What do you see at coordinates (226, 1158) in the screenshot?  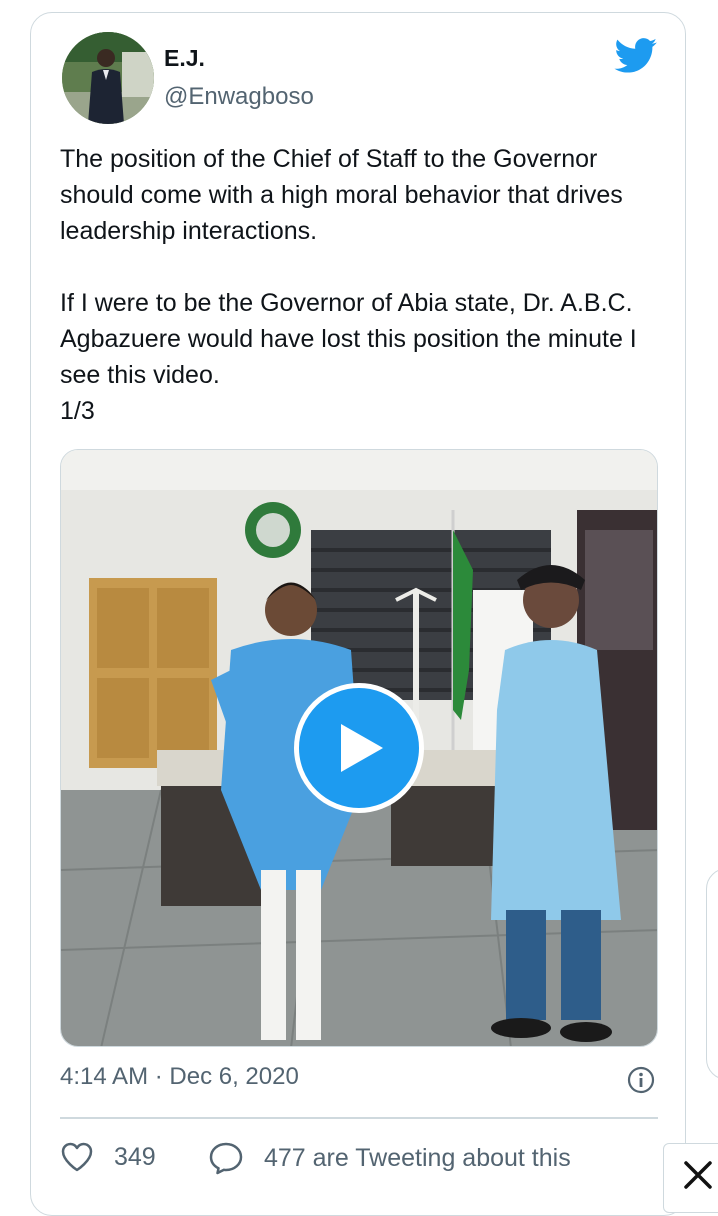 I see `speech-bubble-icon` at bounding box center [226, 1158].